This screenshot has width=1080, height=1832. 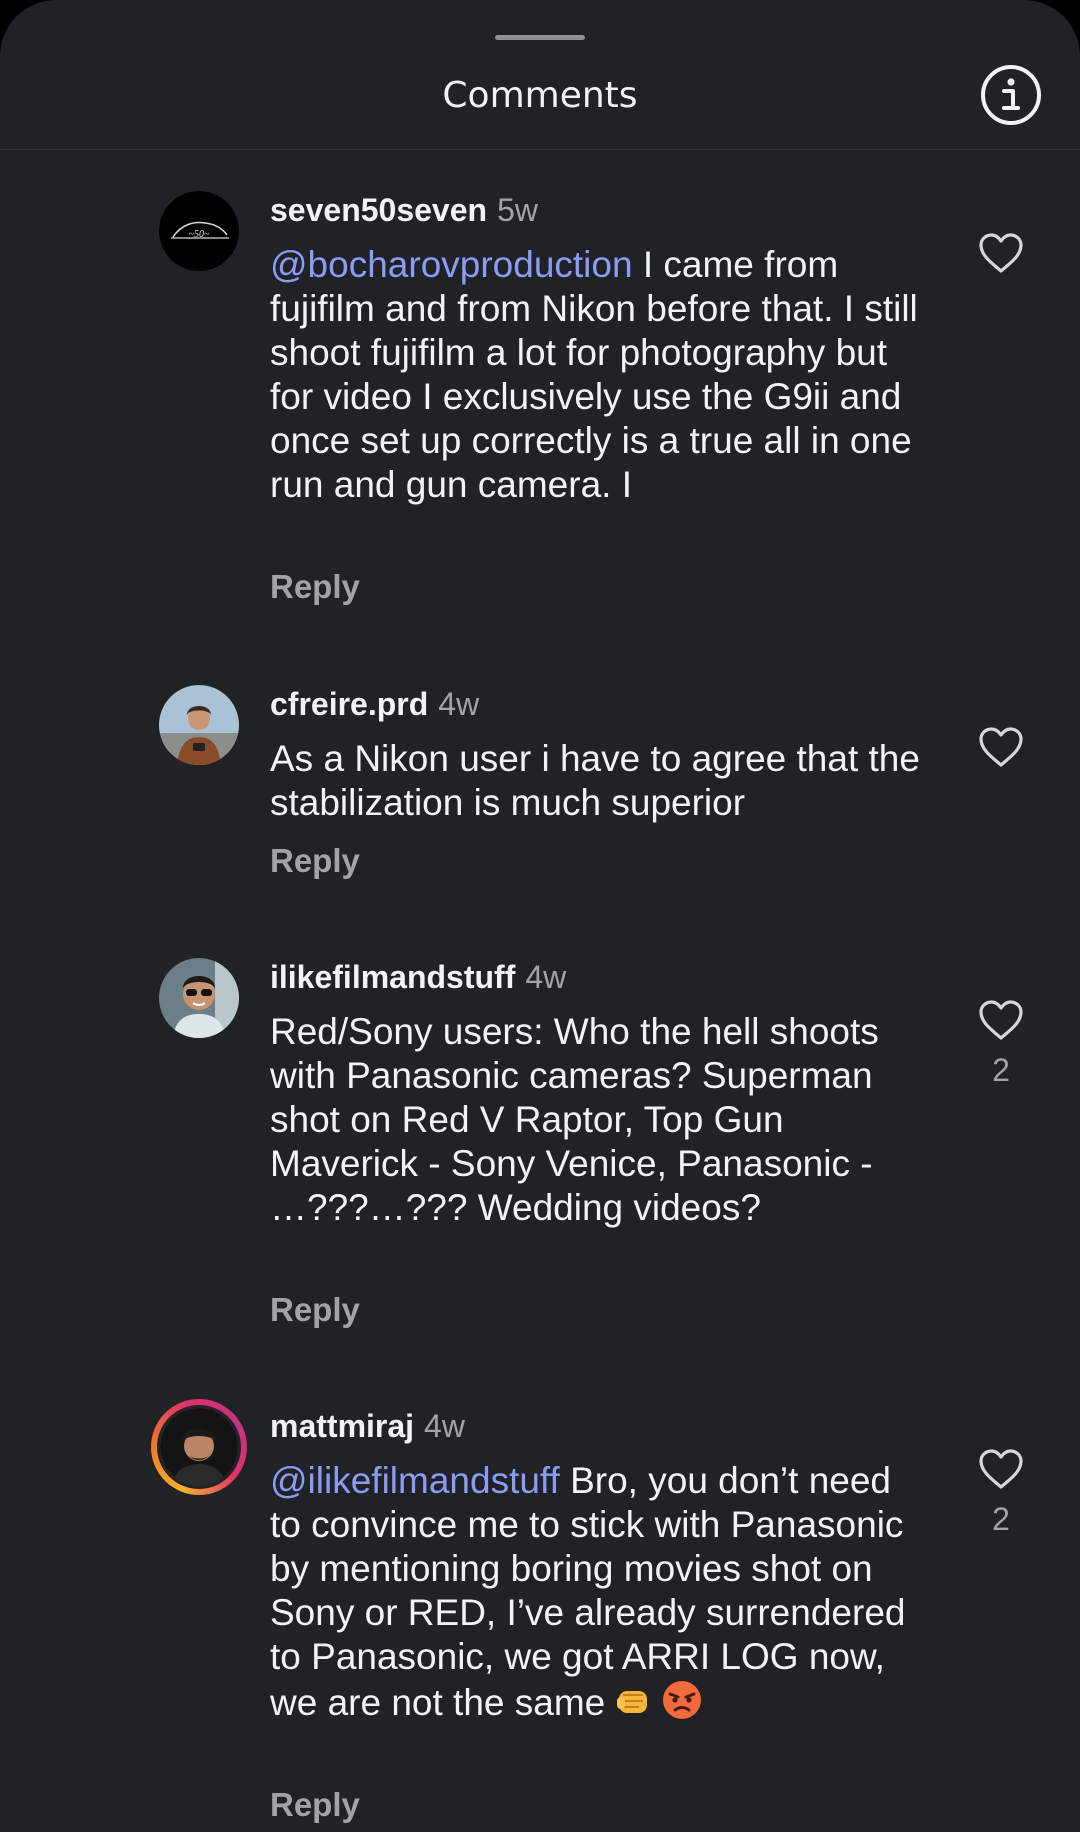 I want to click on info-button, so click(x=1011, y=95).